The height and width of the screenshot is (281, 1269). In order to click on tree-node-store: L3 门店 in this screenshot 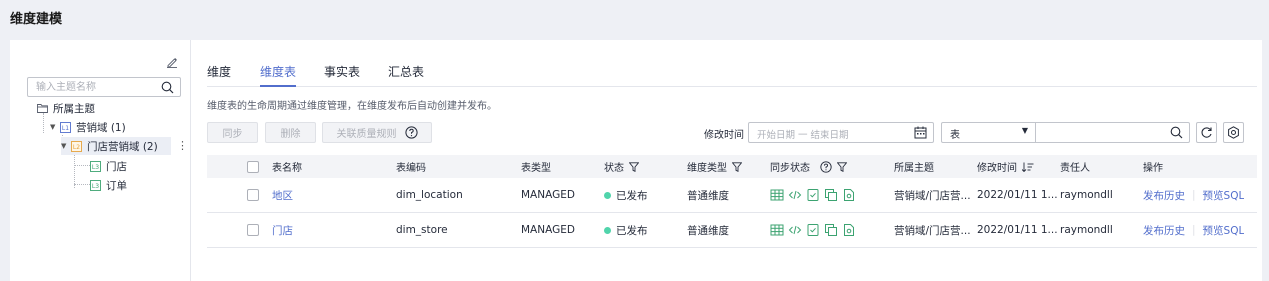, I will do `click(108, 166)`.